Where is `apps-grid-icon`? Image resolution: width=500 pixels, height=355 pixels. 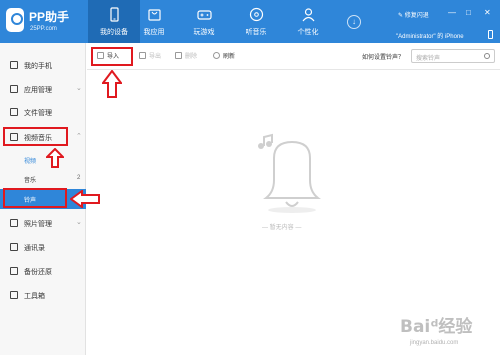 apps-grid-icon is located at coordinates (14, 89).